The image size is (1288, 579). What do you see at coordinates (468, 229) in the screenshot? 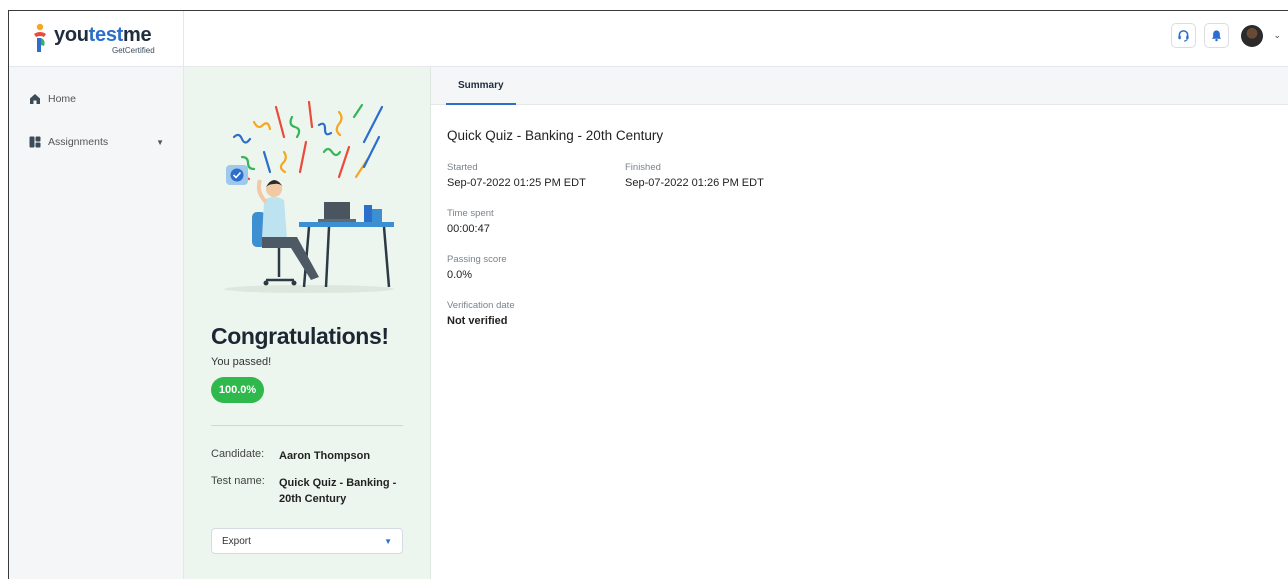
I see `time-spent-value: 00:00:47` at bounding box center [468, 229].